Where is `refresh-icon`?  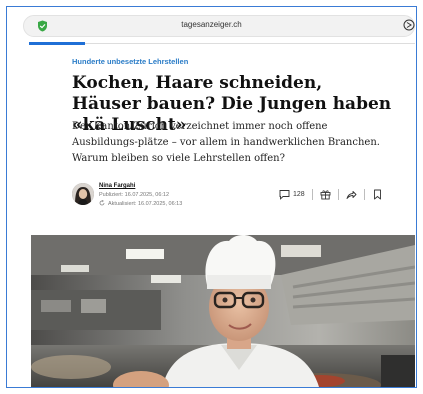 refresh-icon is located at coordinates (102, 203).